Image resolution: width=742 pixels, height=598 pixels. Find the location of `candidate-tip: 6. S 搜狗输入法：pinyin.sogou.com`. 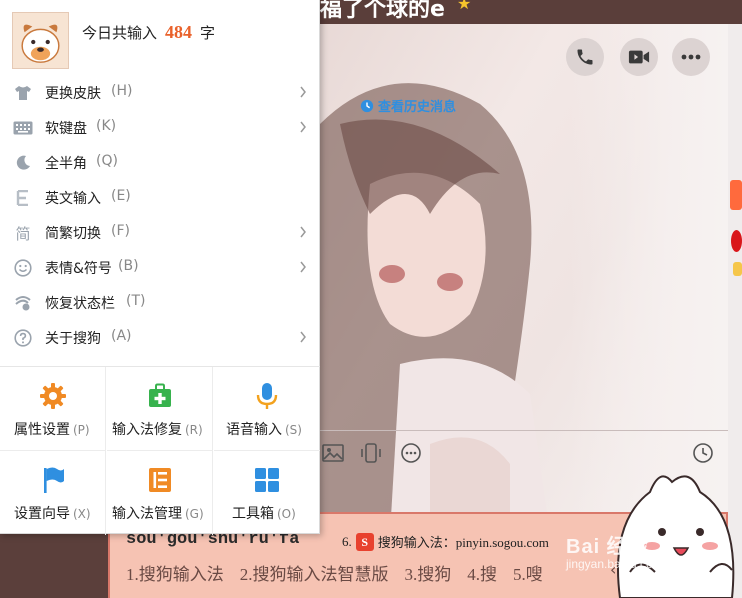

candidate-tip: 6. S 搜狗输入法：pinyin.sogou.com is located at coordinates (445, 541).